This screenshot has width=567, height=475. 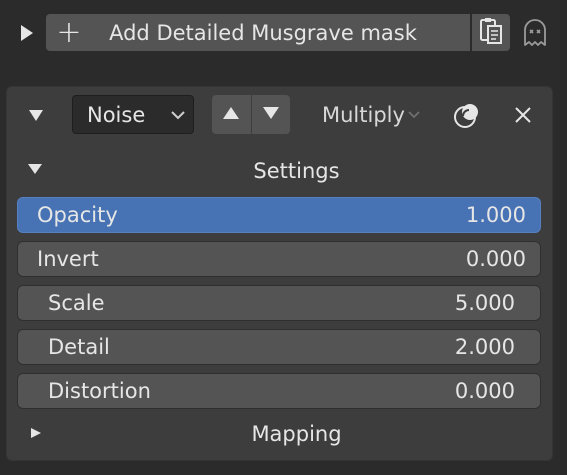 I want to click on invert-field: Invert 0.000, so click(x=279, y=259).